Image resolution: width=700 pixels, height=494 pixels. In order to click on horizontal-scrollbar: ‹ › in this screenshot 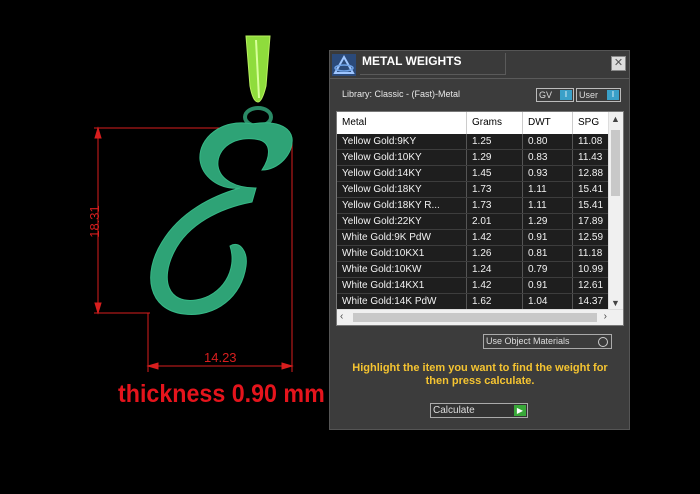, I will do `click(480, 317)`.